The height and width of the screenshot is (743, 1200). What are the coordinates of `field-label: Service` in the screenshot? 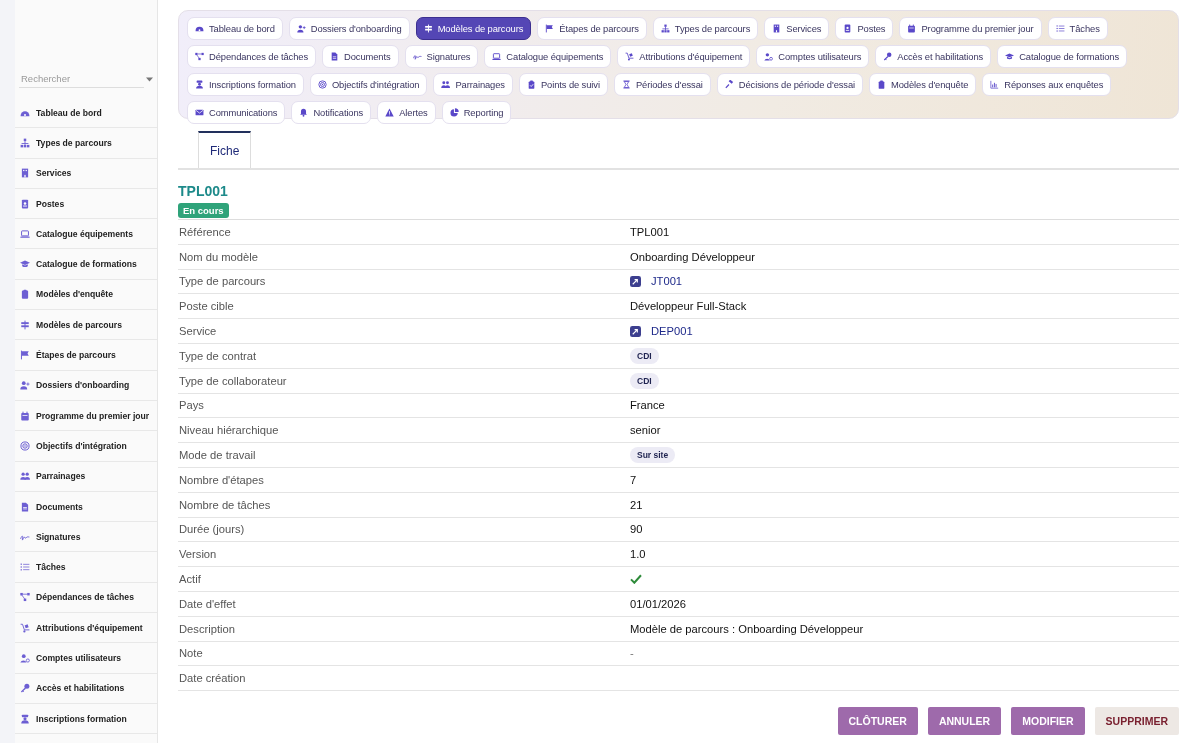 It's located at (198, 331).